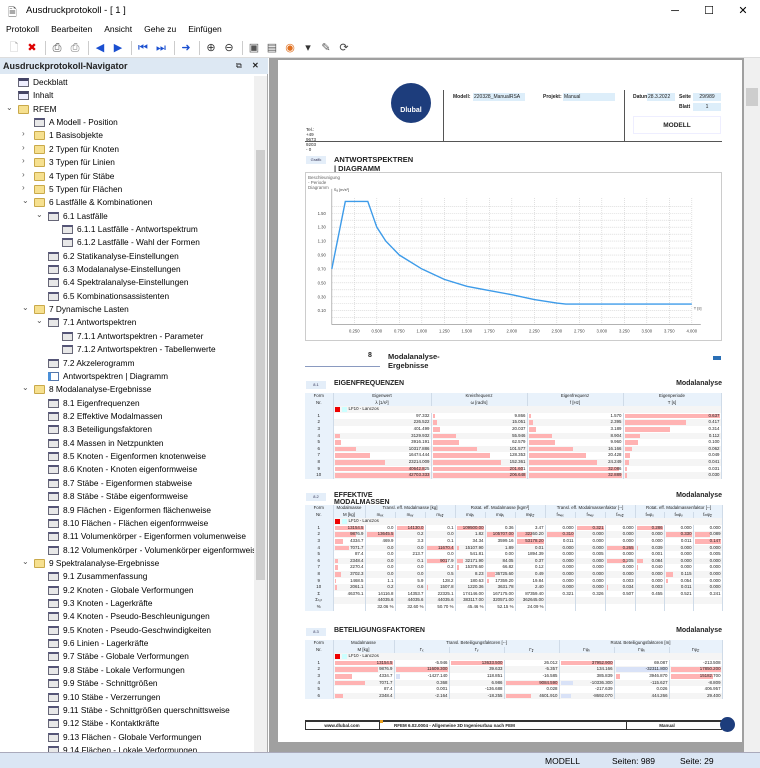 This screenshot has height=768, width=760. What do you see at coordinates (414, 361) in the screenshot?
I see `chapter-title: Modalanalyse-Ergebnisse` at bounding box center [414, 361].